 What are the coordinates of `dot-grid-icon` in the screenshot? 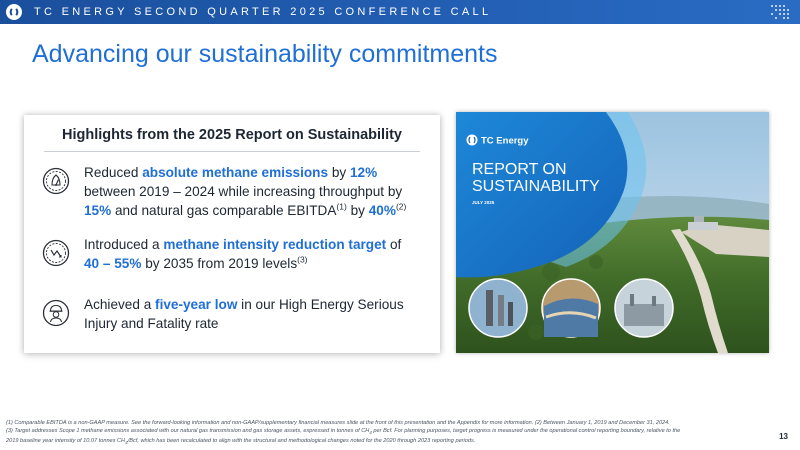 It's located at (780, 12).